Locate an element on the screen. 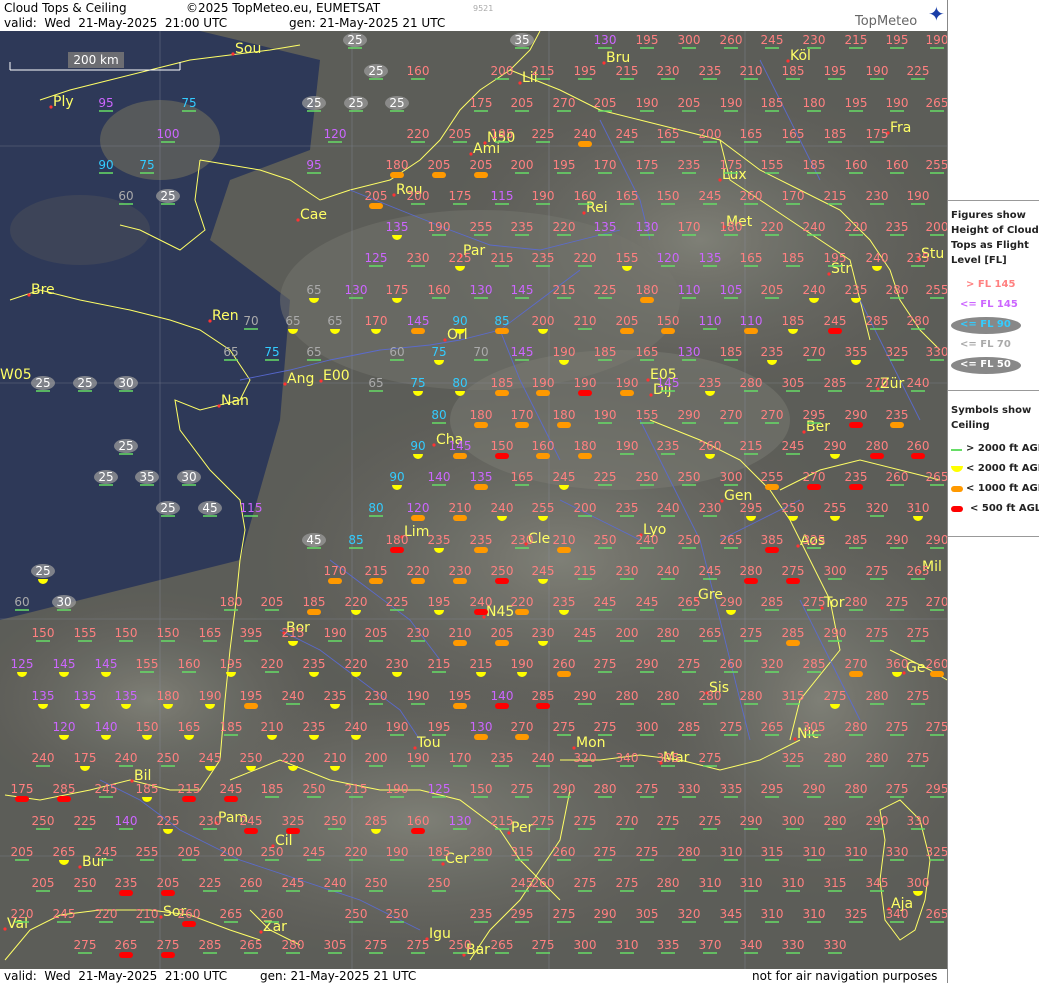  city-label-cae: Cae is located at coordinates (313, 215).